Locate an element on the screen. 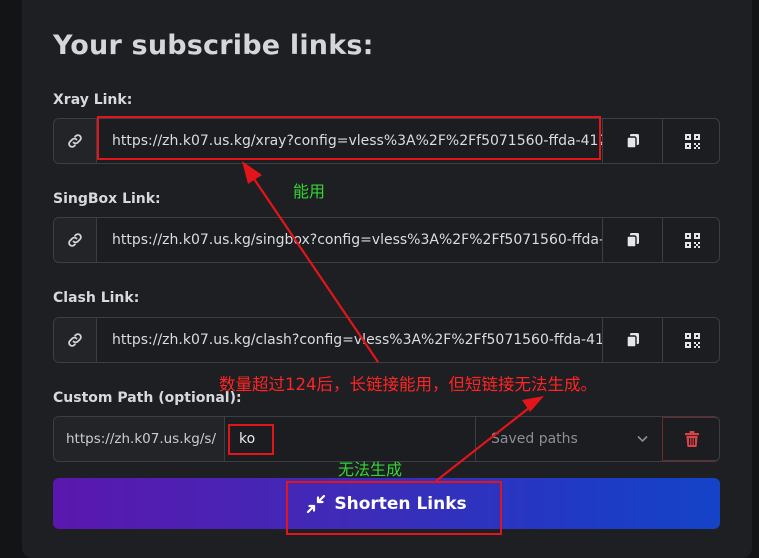 The image size is (759, 558). xray-copy-button is located at coordinates (632, 141).